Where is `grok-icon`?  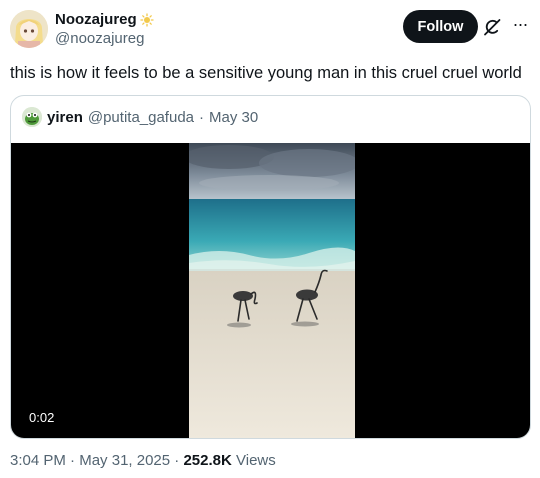
grok-icon is located at coordinates (492, 27).